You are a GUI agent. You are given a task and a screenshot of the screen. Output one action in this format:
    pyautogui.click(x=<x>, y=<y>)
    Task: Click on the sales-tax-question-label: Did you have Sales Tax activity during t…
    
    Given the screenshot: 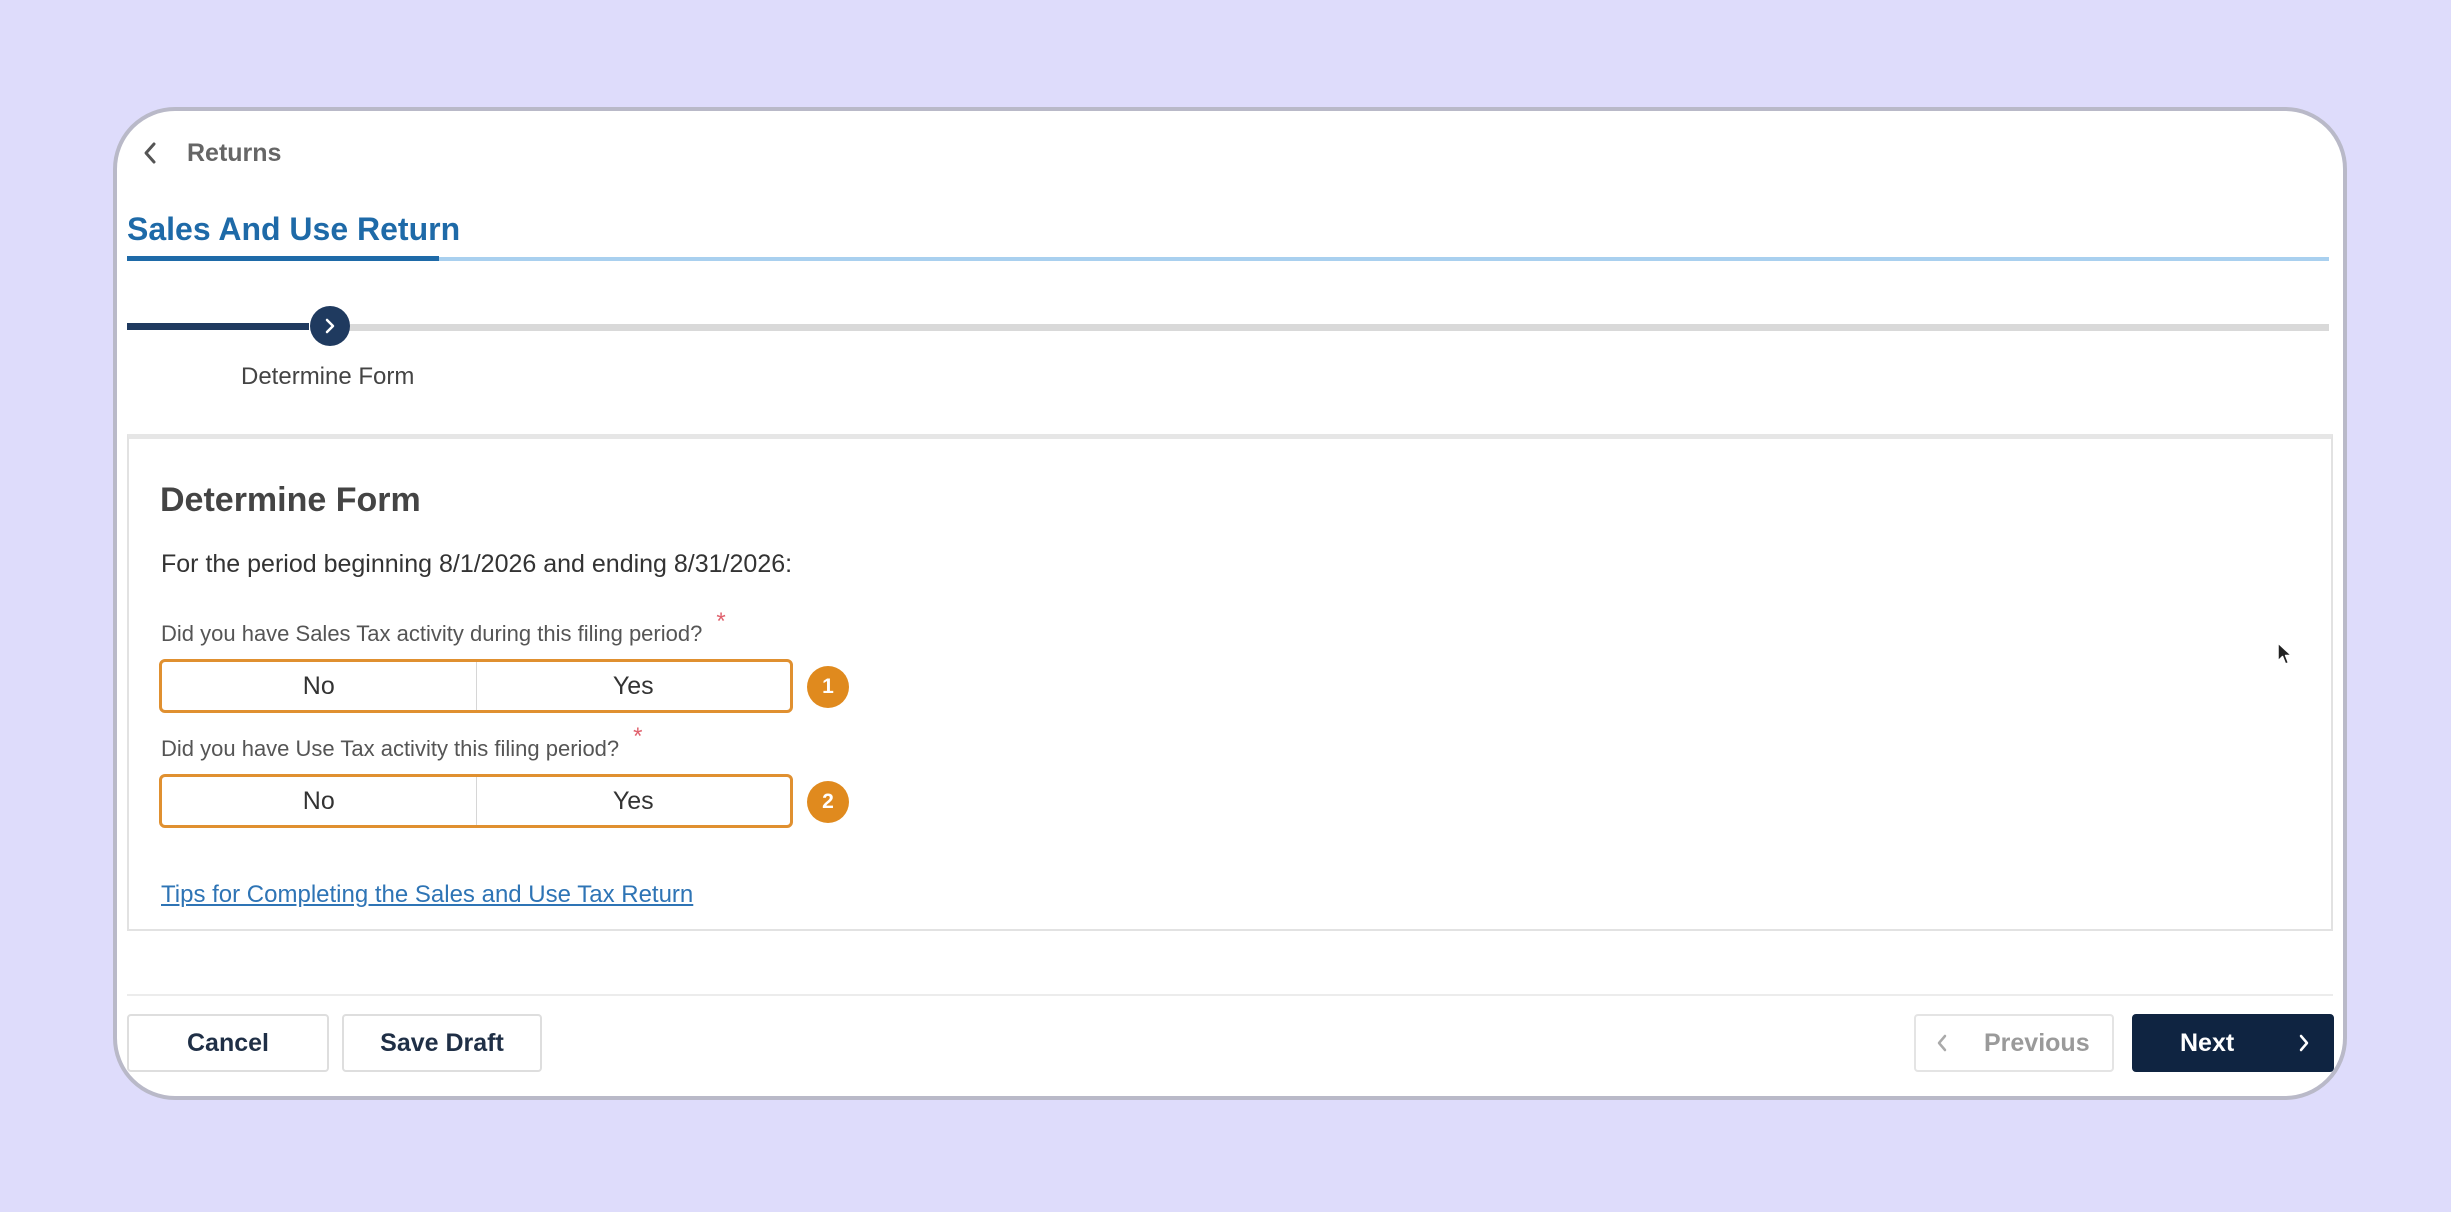 What is the action you would take?
    pyautogui.click(x=443, y=627)
    